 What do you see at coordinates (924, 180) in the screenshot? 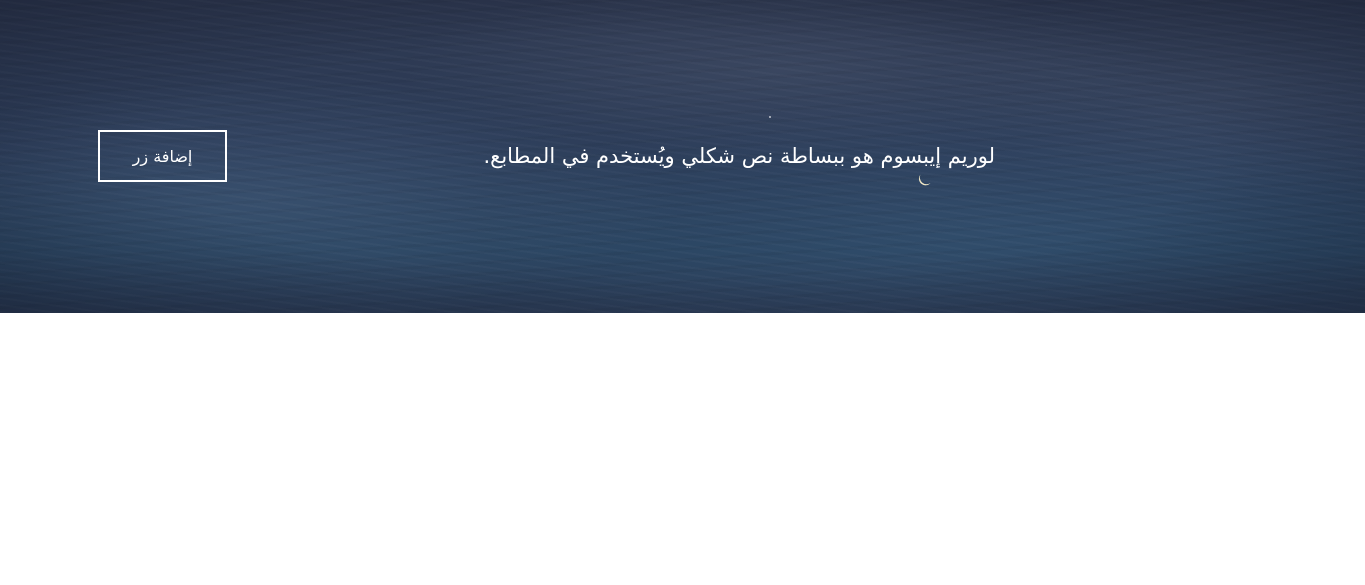
I see `crescent-moon-icon` at bounding box center [924, 180].